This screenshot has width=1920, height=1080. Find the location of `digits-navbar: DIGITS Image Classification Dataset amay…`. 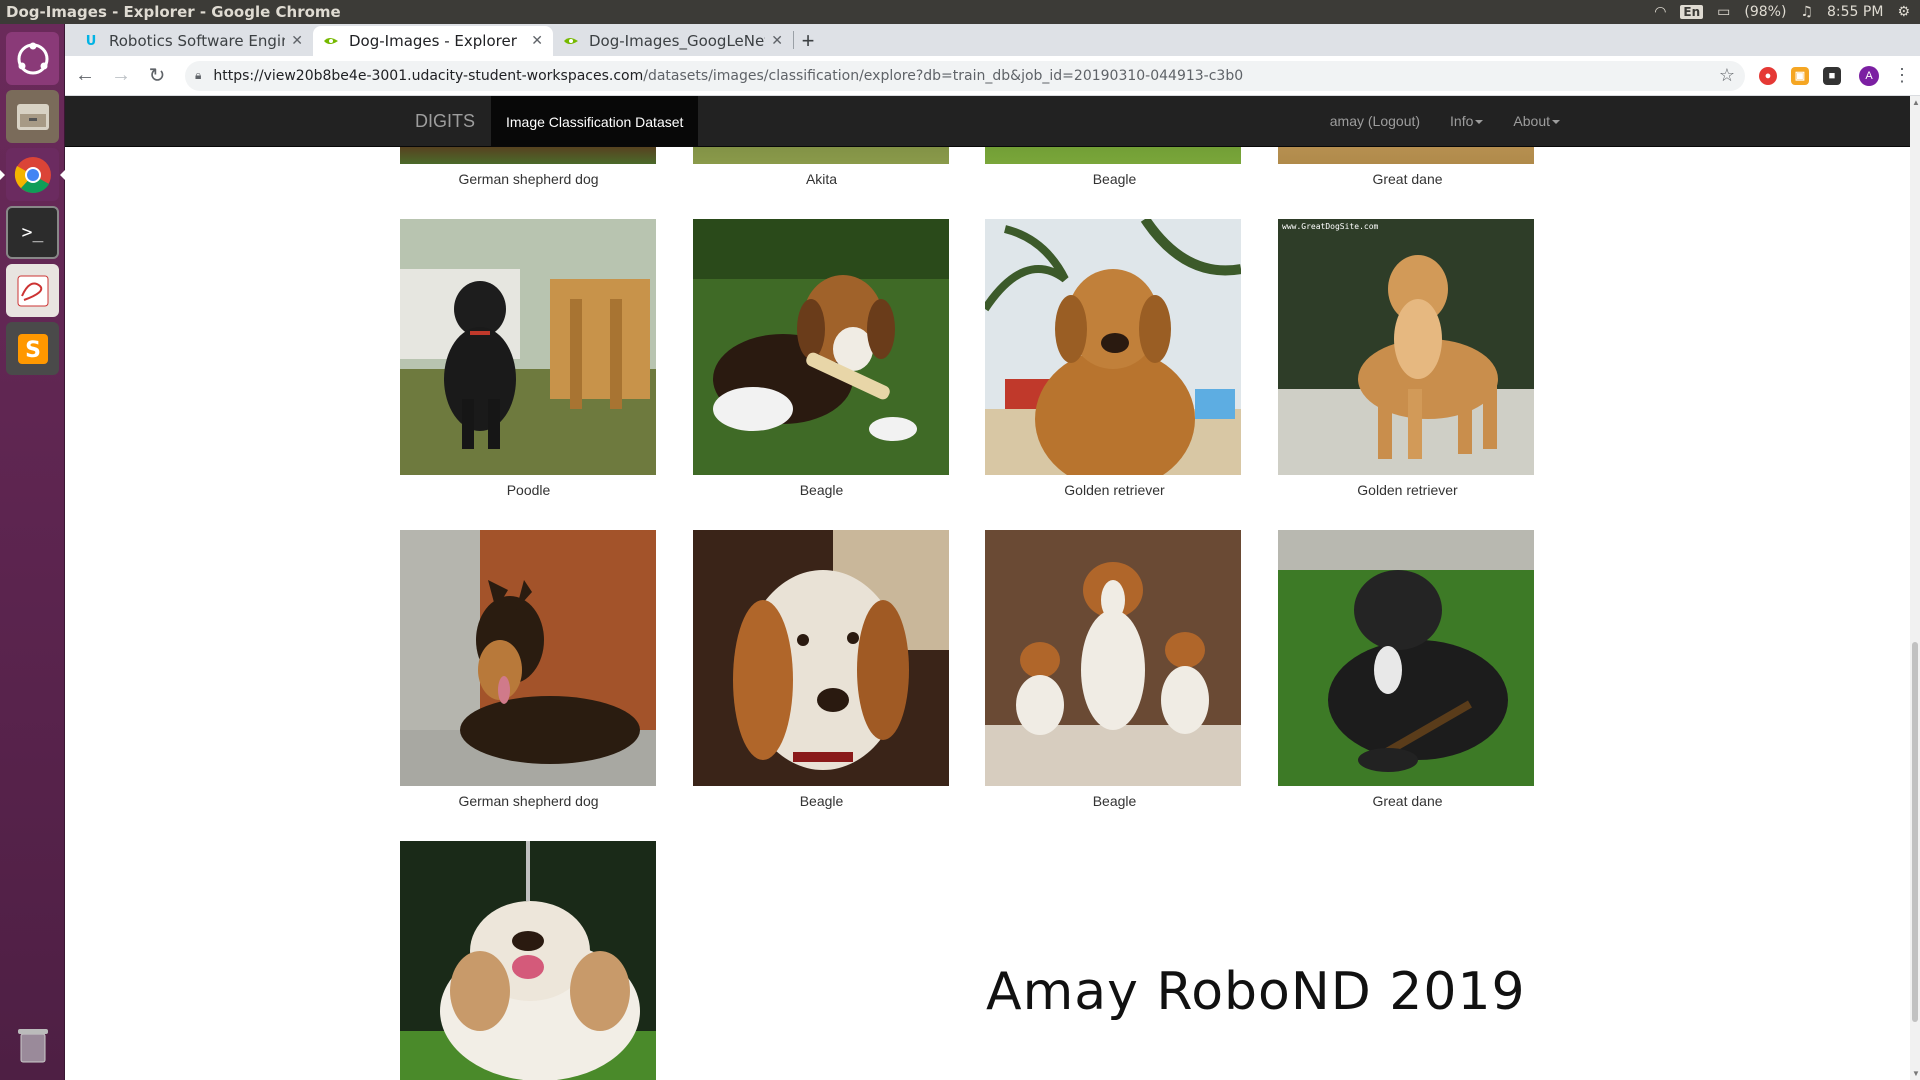

digits-navbar: DIGITS Image Classification Dataset amay… is located at coordinates (987, 121).